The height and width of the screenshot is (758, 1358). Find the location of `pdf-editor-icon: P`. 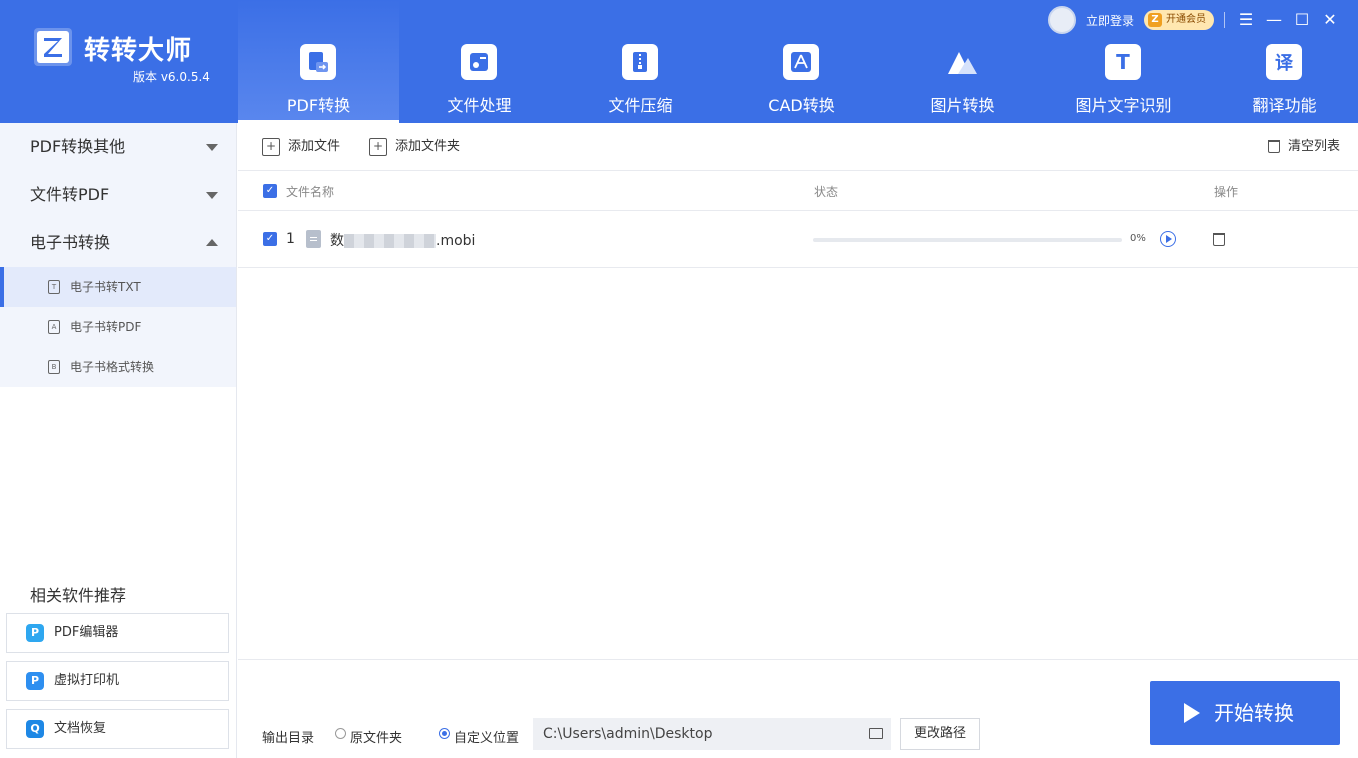

pdf-editor-icon: P is located at coordinates (35, 633).